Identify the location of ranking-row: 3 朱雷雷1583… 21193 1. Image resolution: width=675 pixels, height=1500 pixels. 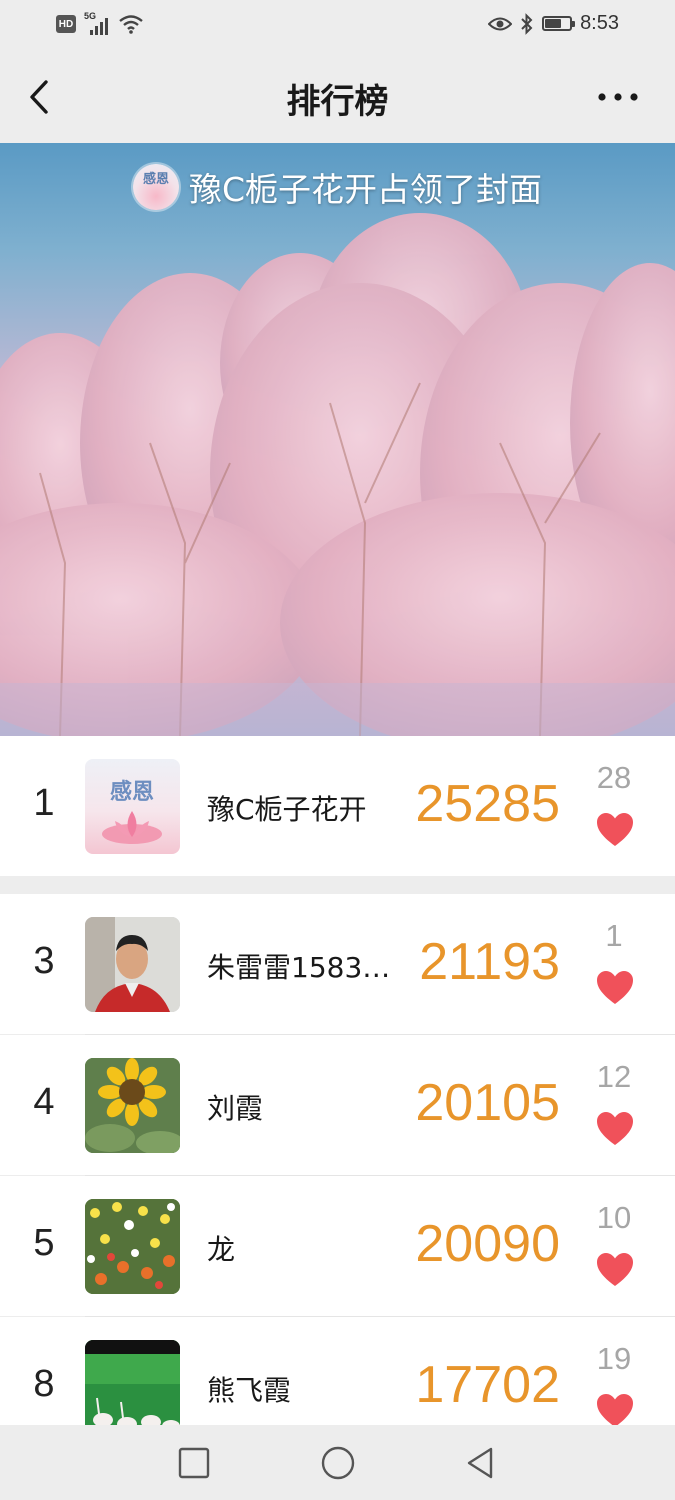
(337, 964).